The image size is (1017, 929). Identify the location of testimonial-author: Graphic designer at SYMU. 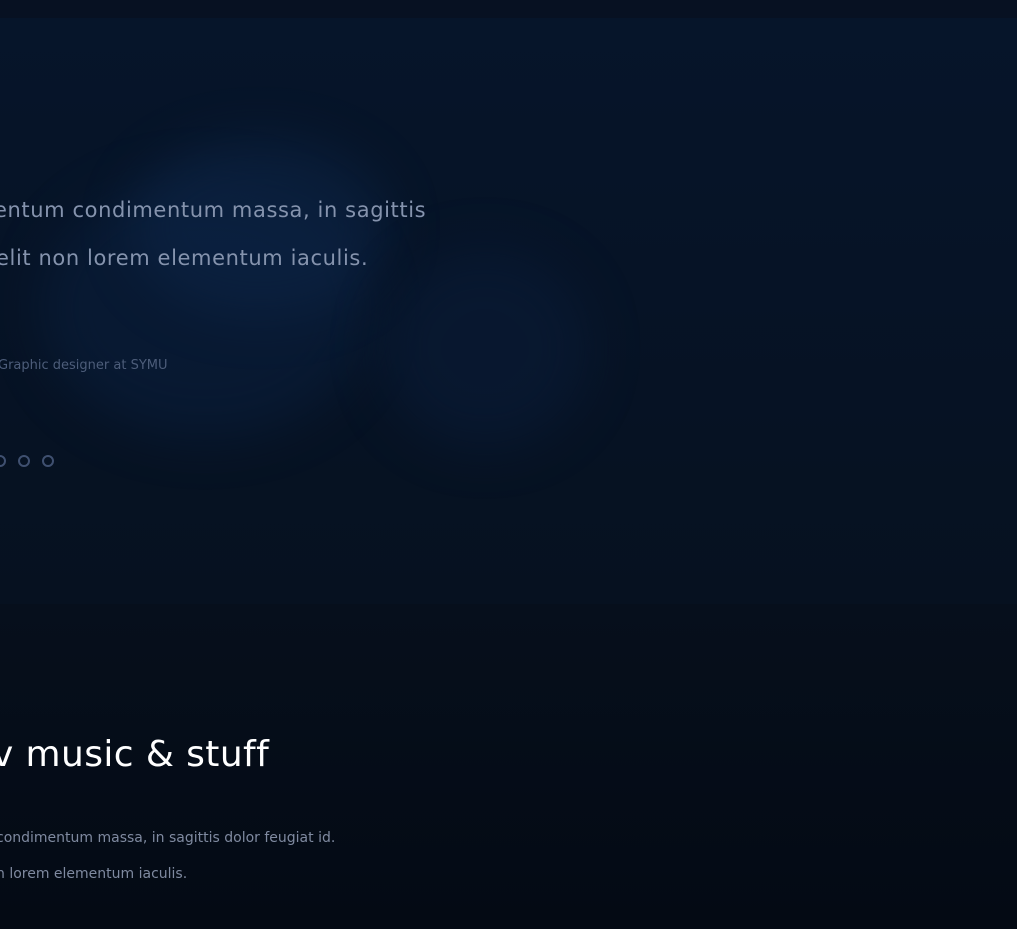
(84, 365).